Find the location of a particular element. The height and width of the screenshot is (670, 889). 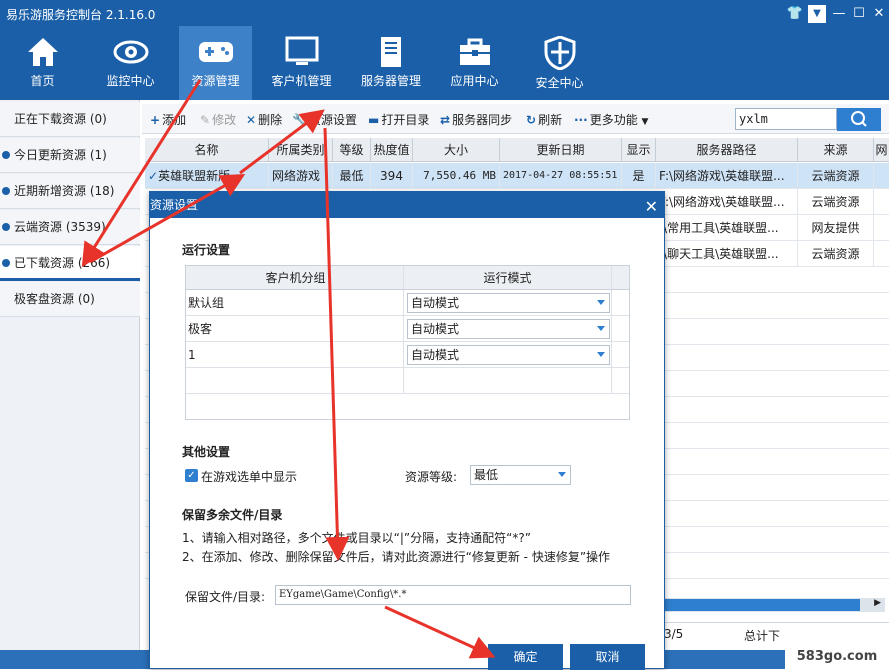

keep-files-title: 保留多余文件/目录 is located at coordinates (232, 515).